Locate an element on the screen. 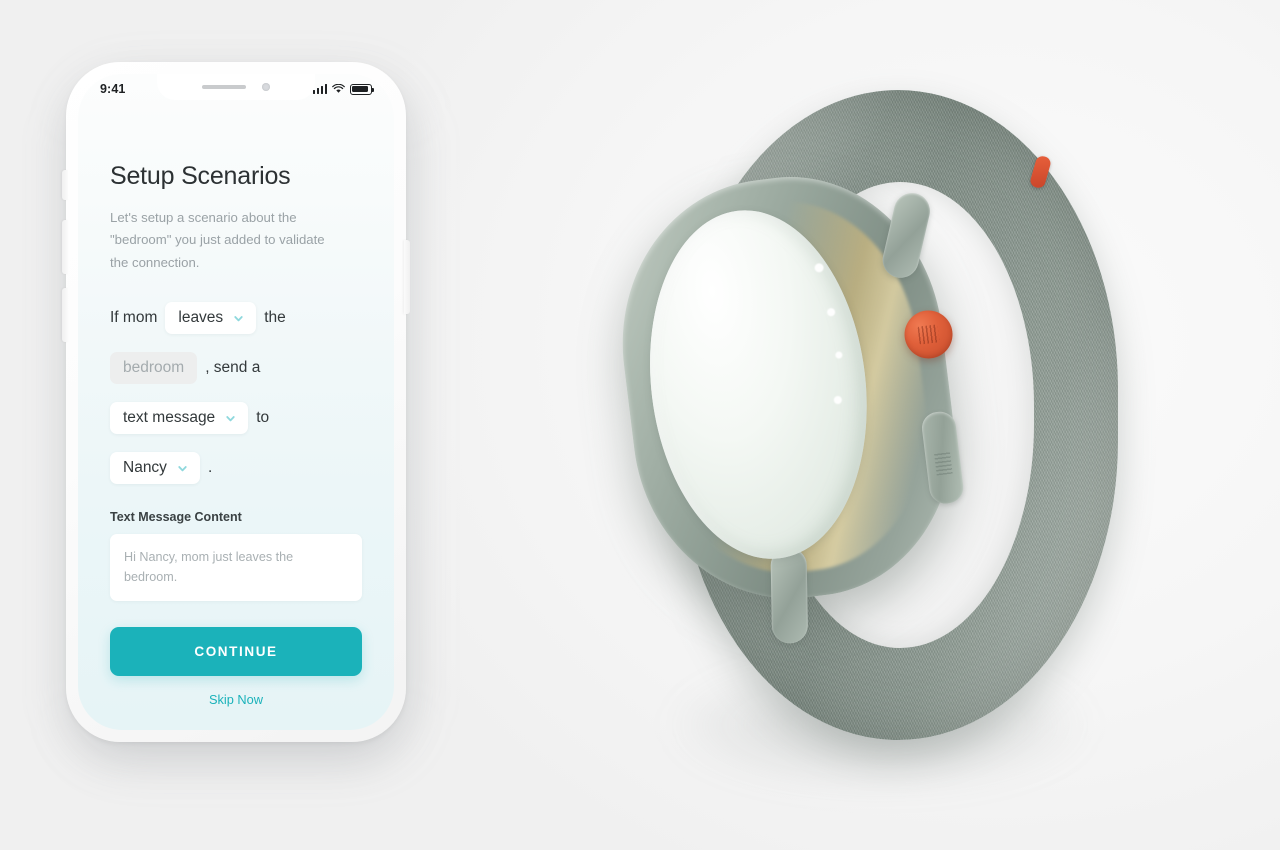  phone-notch is located at coordinates (236, 87).